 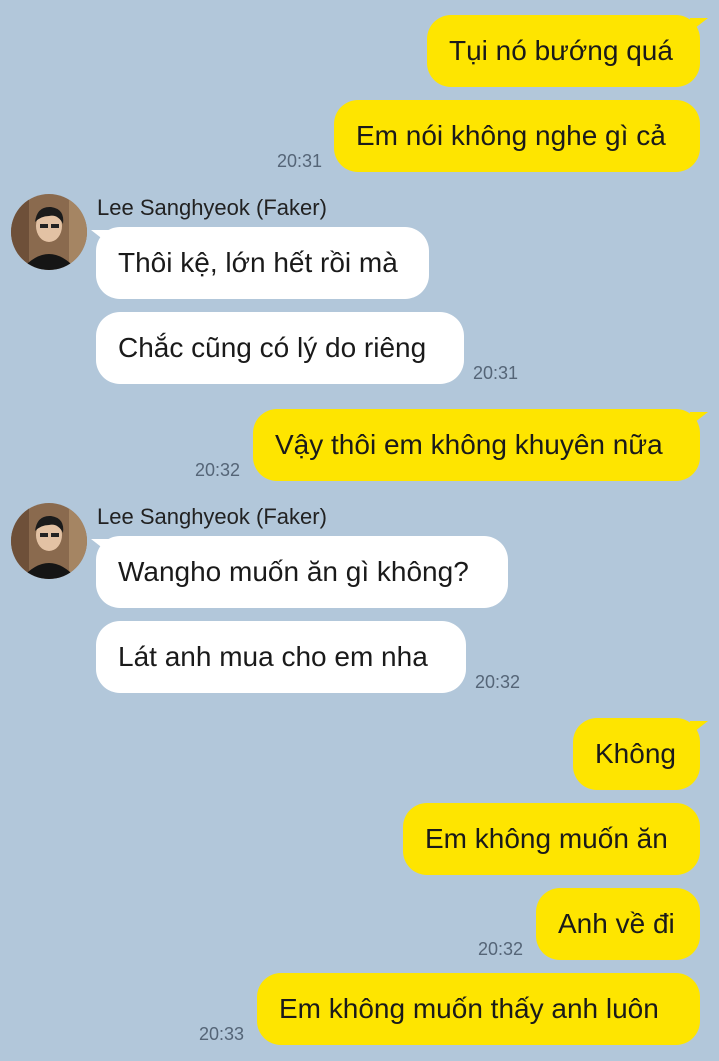 What do you see at coordinates (478, 1009) in the screenshot?
I see `message-bubble-outgoing: Em không muốn thấy anh luôn` at bounding box center [478, 1009].